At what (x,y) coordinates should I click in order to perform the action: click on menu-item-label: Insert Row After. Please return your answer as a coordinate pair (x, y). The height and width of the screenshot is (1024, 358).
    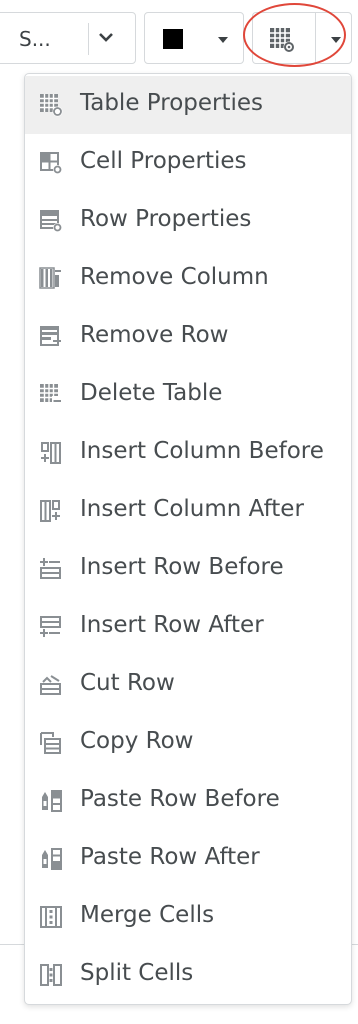
    Looking at the image, I should click on (172, 625).